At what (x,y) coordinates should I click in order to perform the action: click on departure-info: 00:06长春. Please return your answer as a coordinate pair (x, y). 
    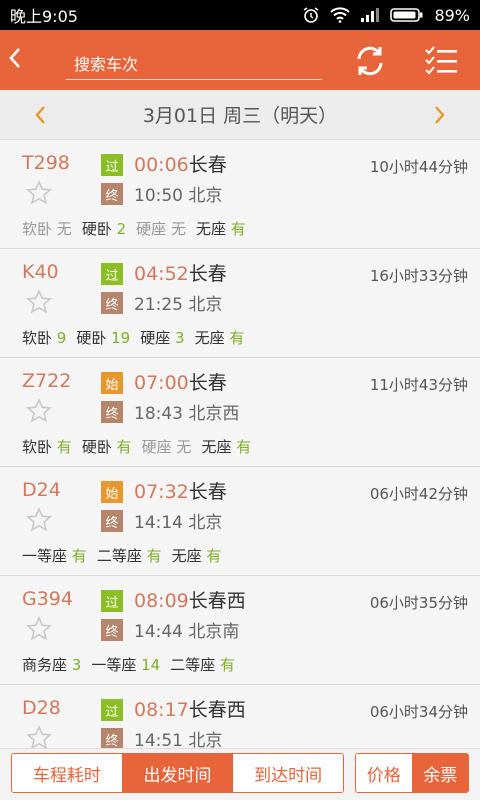
    Looking at the image, I should click on (180, 163).